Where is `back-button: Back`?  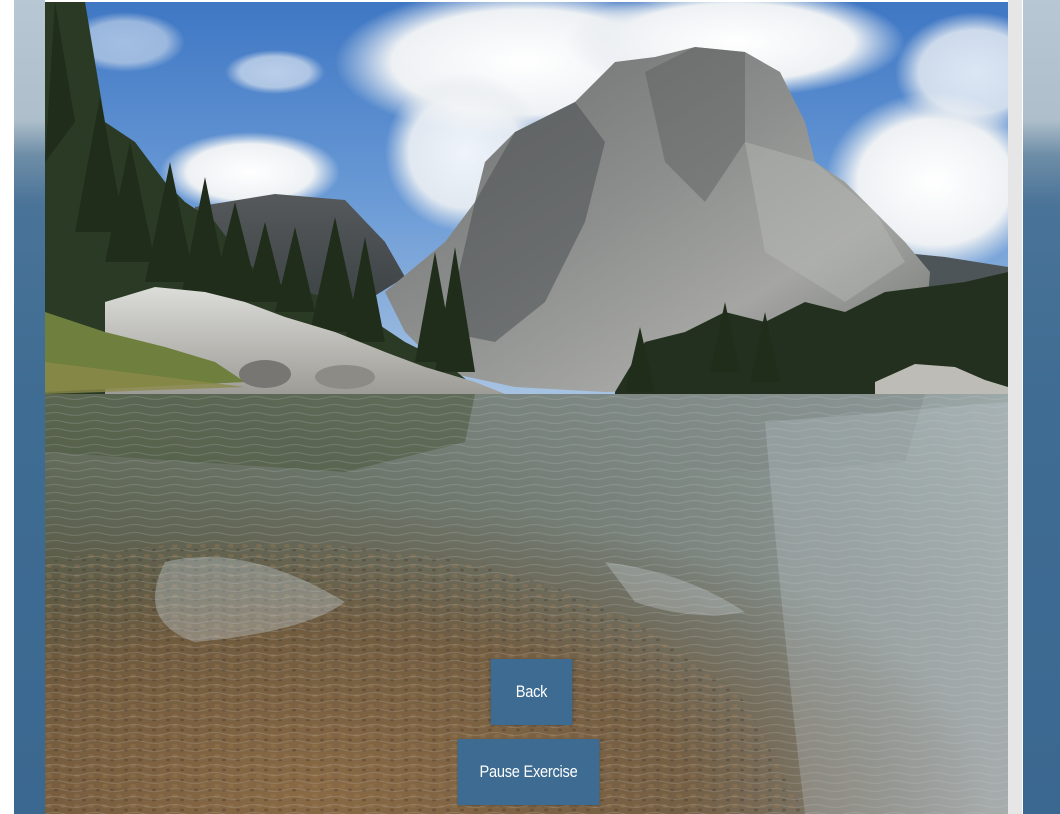
back-button: Back is located at coordinates (531, 692).